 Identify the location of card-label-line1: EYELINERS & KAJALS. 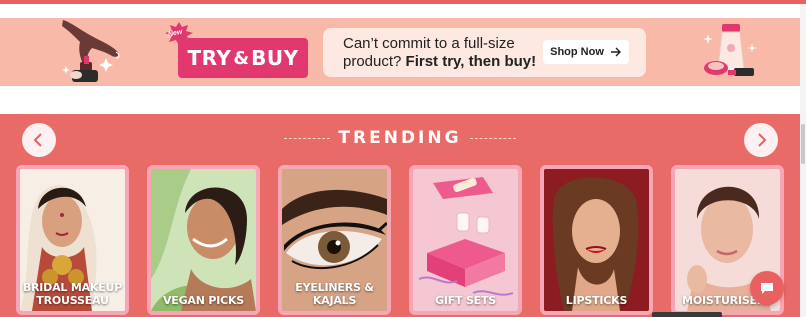
(334, 294).